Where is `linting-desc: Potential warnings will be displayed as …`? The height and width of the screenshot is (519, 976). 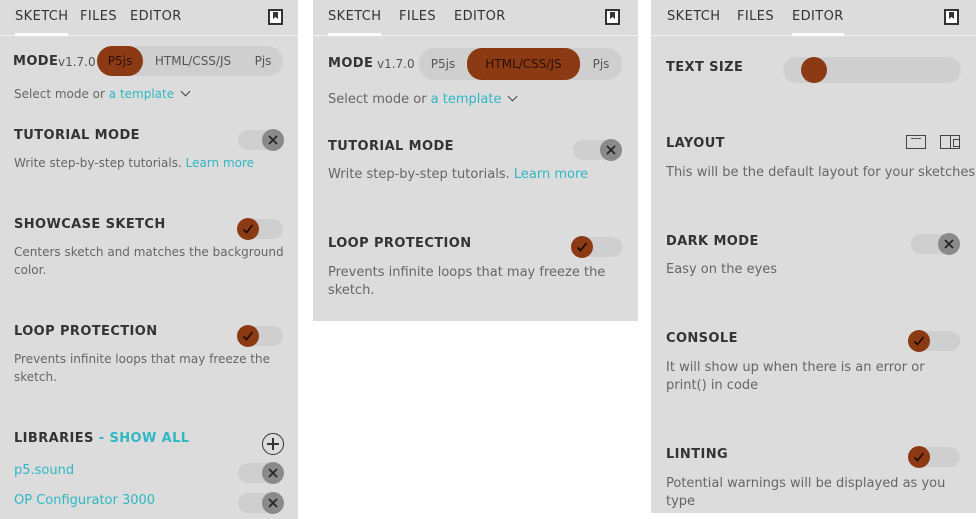
linting-desc: Potential warnings will be displayed as … is located at coordinates (806, 492).